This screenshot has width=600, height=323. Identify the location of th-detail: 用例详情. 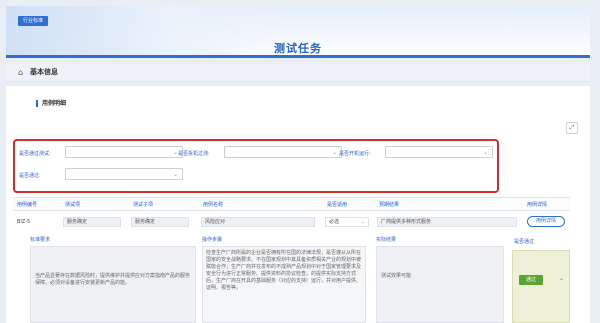
(537, 205).